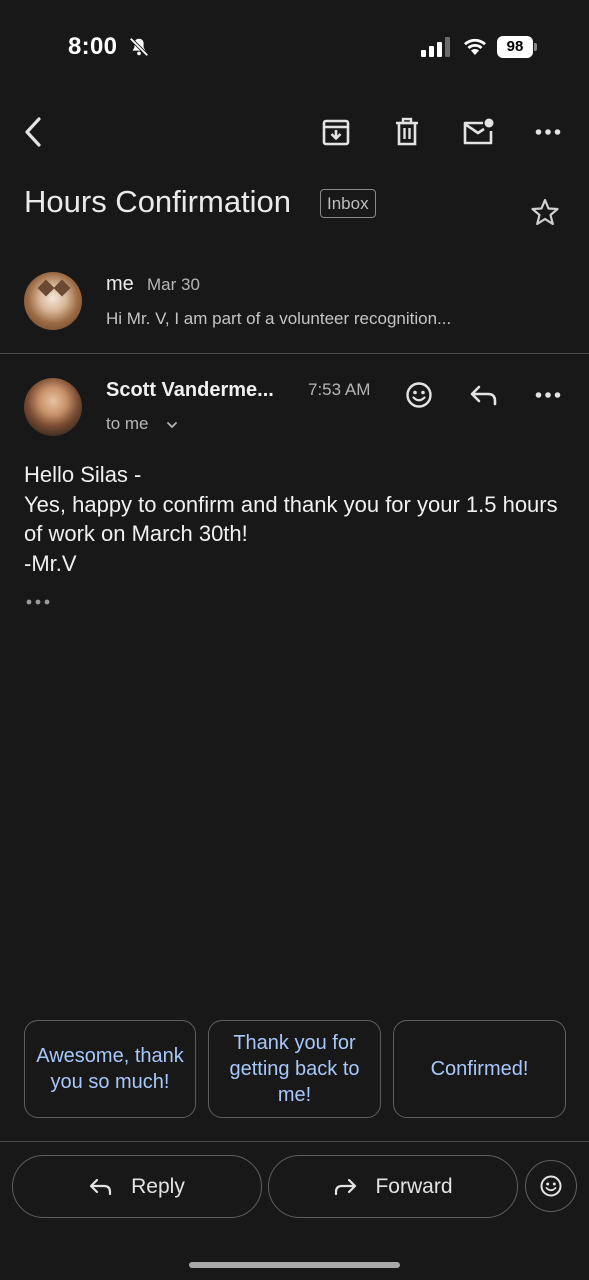 The image size is (589, 1280). I want to click on forward-label: Forward, so click(414, 1186).